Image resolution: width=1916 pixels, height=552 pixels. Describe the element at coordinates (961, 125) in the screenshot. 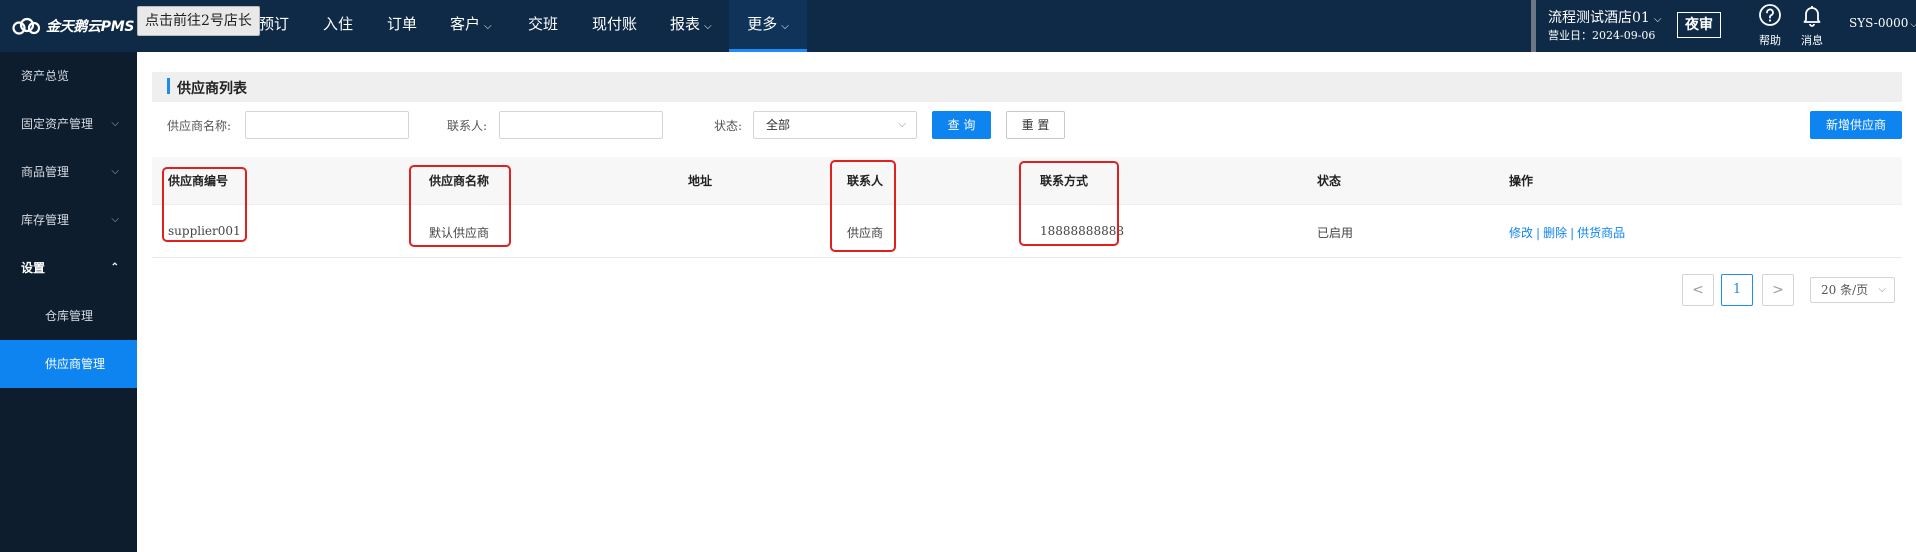

I see `query-button: 查 询` at that location.